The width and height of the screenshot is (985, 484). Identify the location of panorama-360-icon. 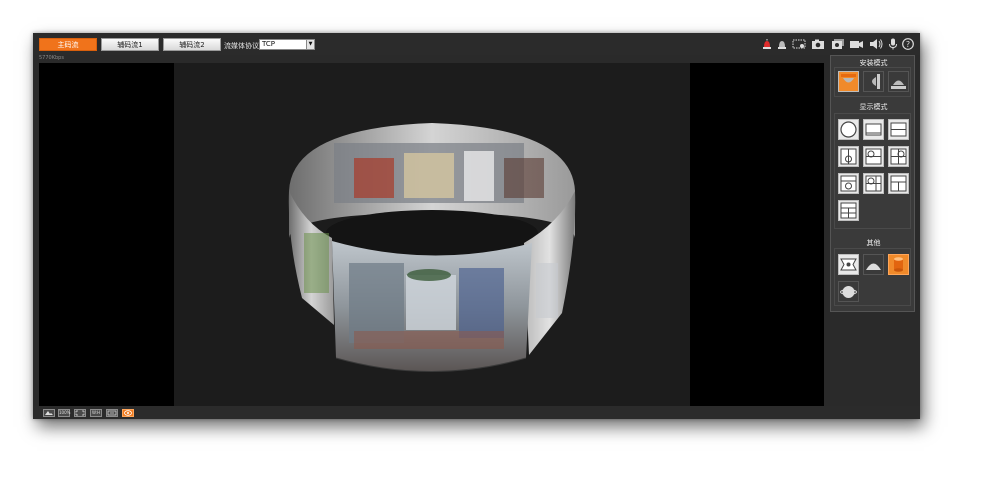
(898, 129).